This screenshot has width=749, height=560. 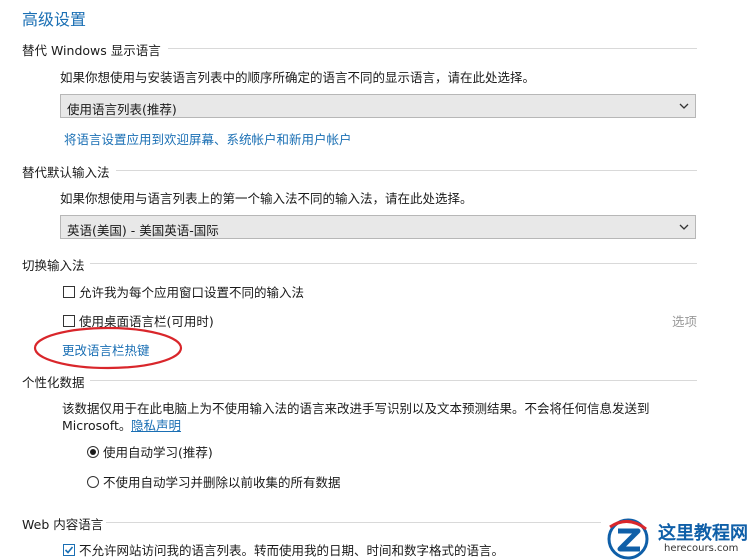 I want to click on per-app-input-checkbox, so click(x=69, y=292).